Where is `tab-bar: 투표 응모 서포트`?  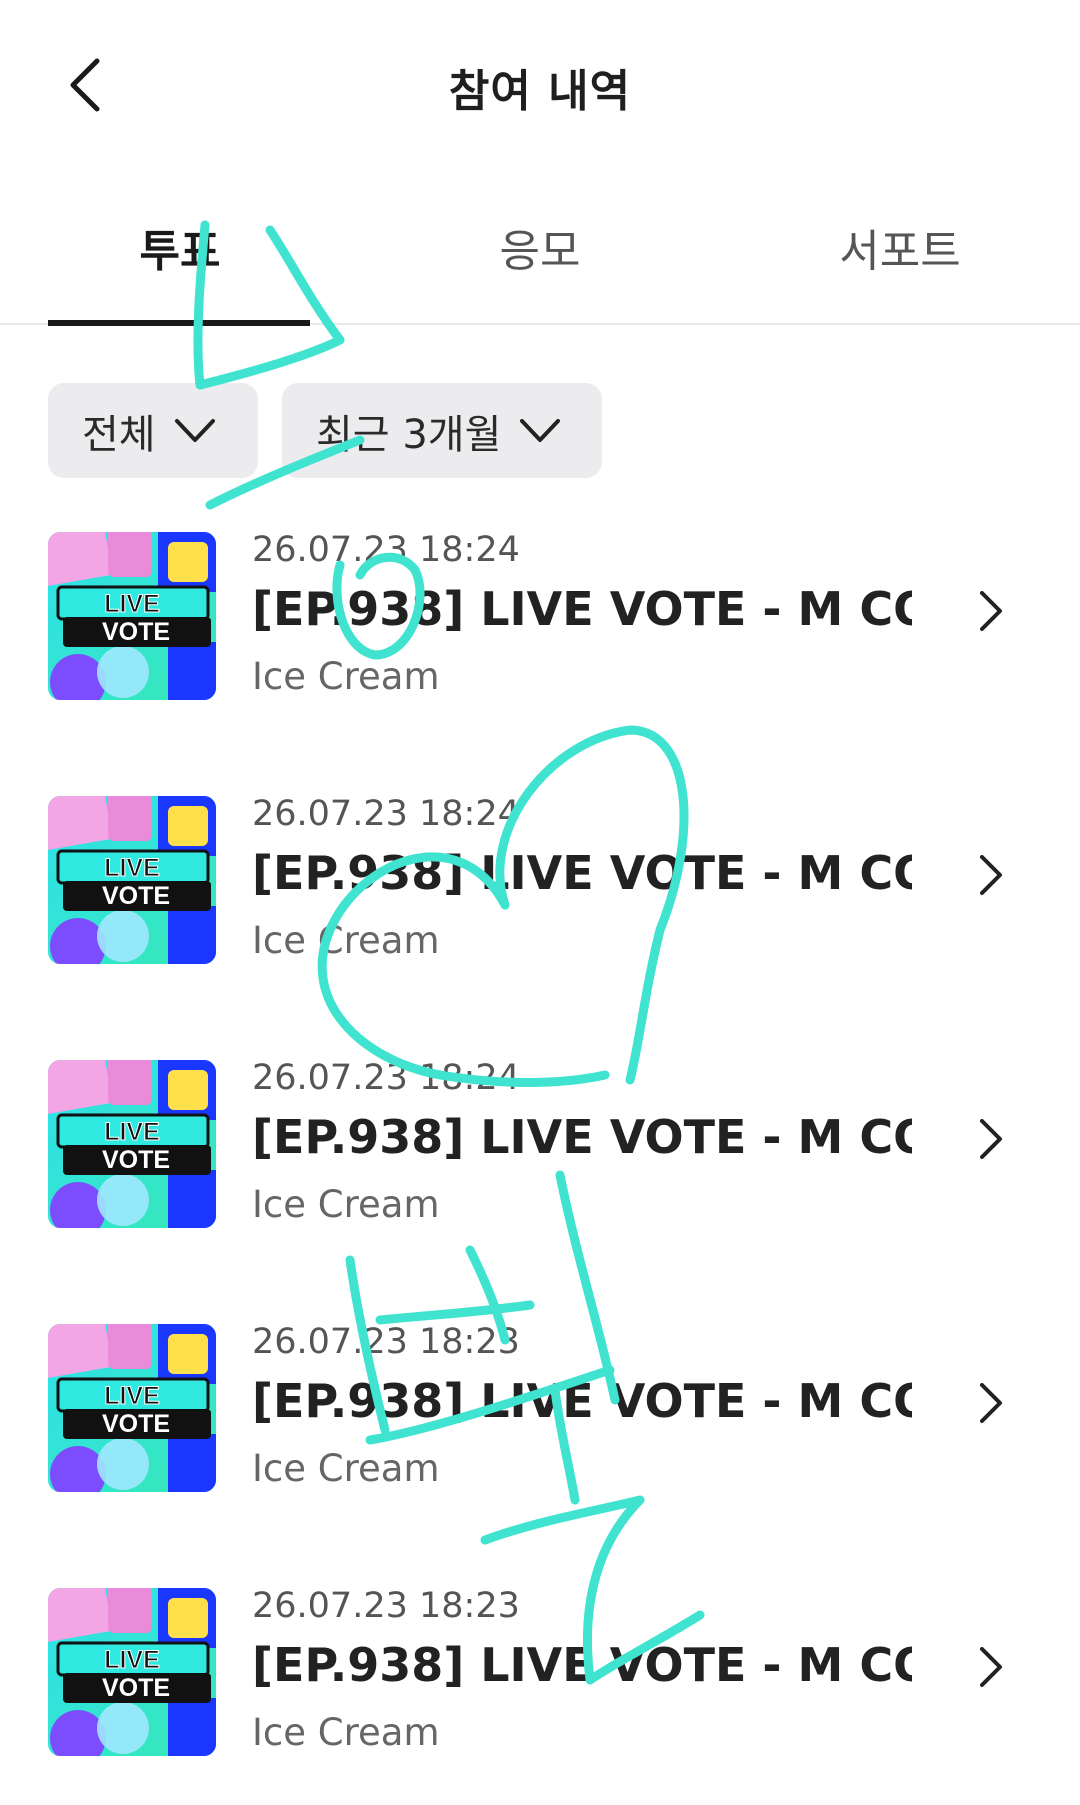 tab-bar: 투표 응모 서포트 is located at coordinates (540, 265).